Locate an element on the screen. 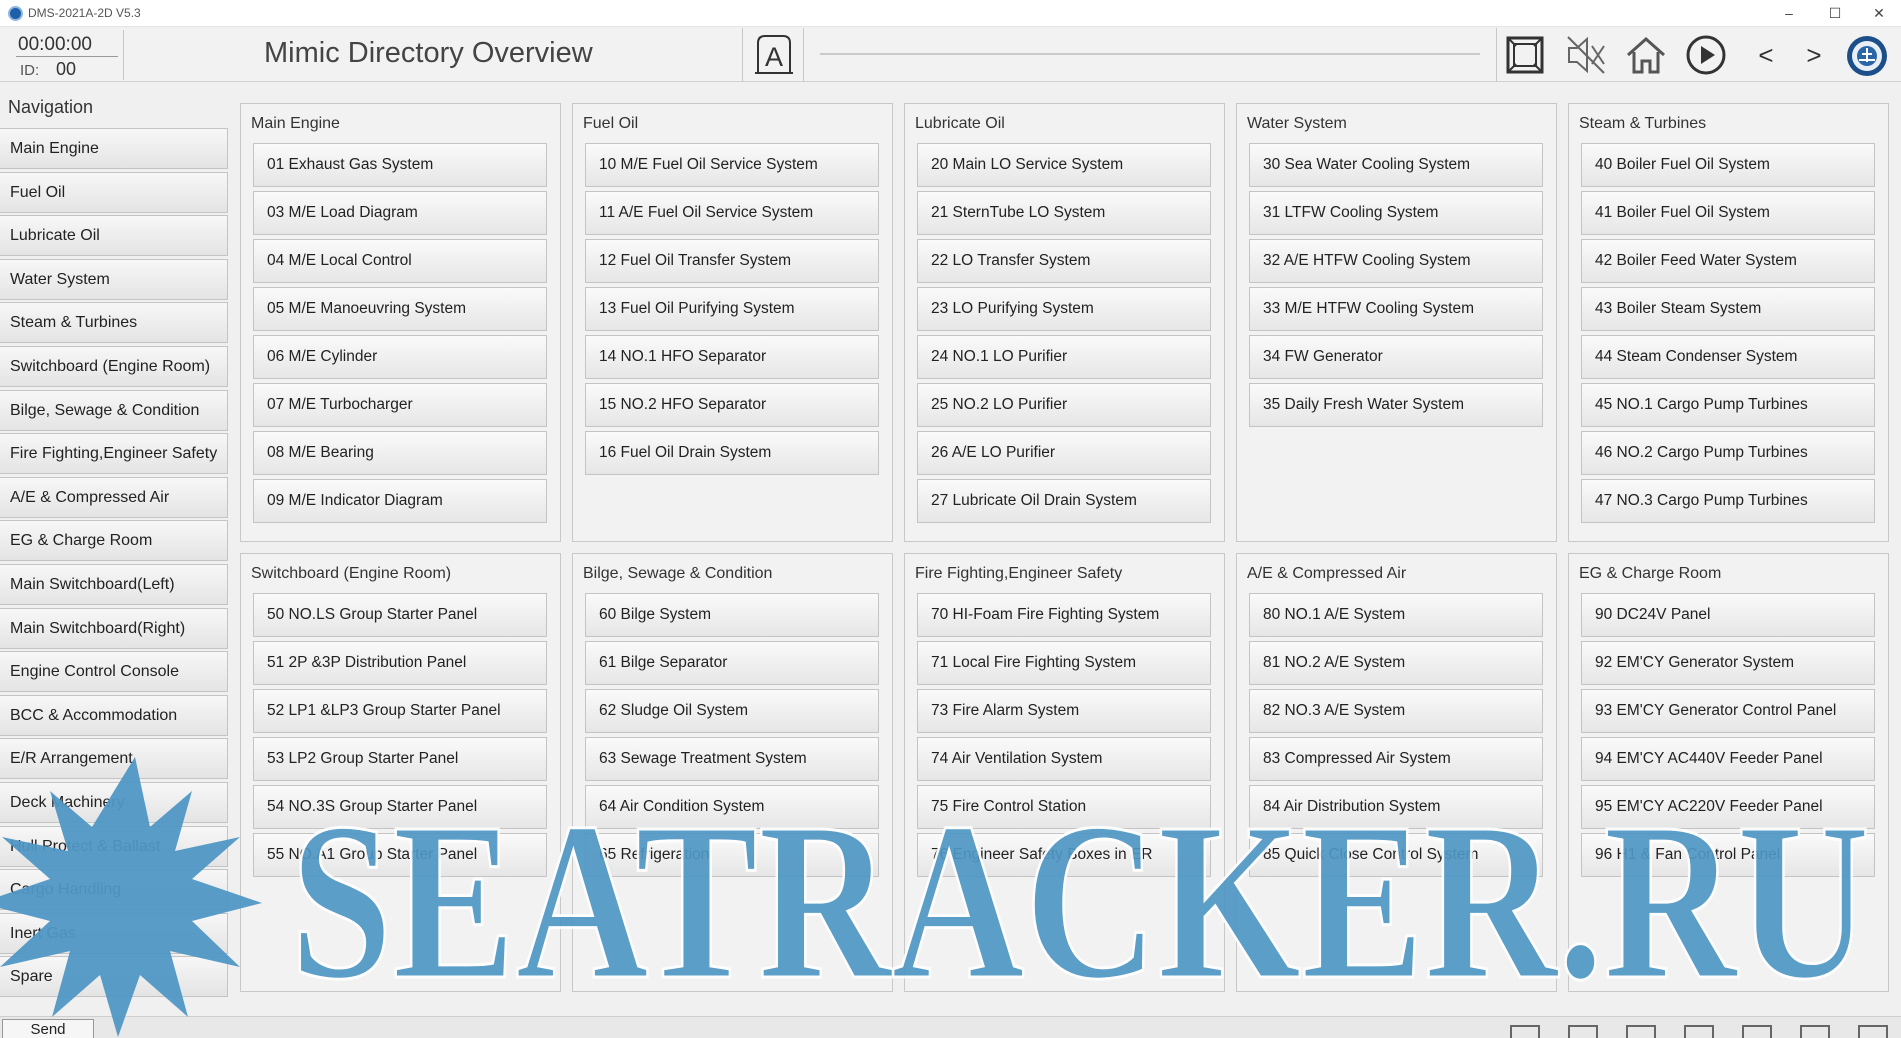  mimic-page-button: 47 NO.3 Cargo Pump Turbines is located at coordinates (1728, 501).